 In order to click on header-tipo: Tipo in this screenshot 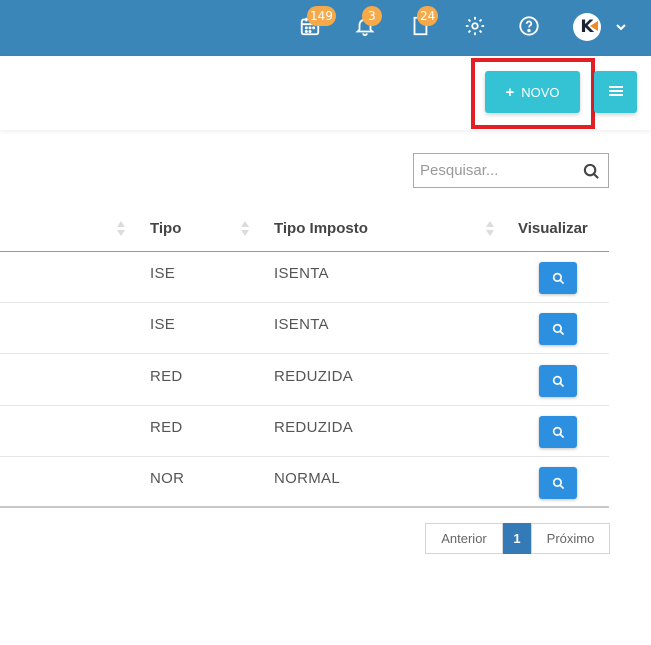, I will do `click(165, 228)`.